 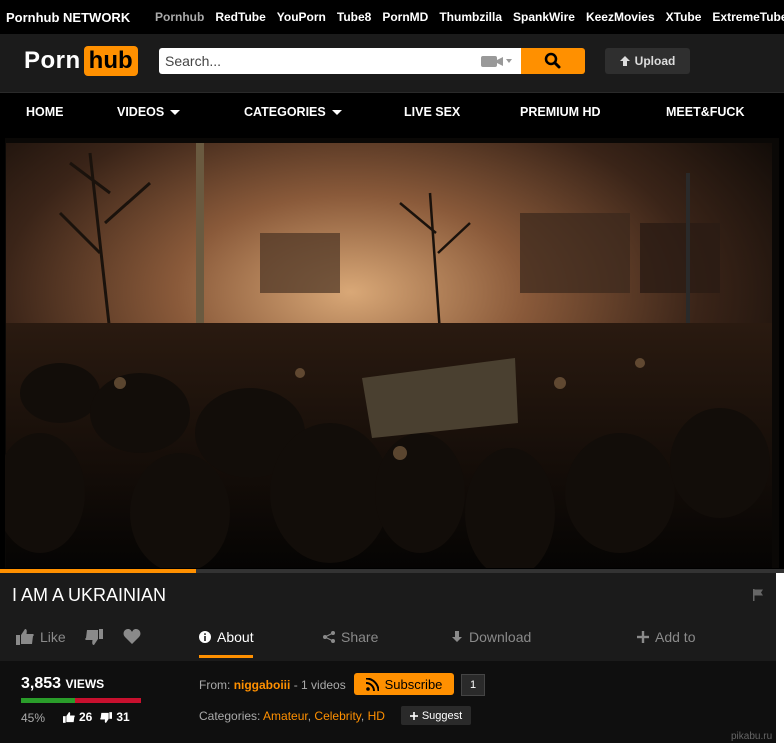 What do you see at coordinates (388, 642) in the screenshot?
I see `video-actions: Like About Share Download Add to` at bounding box center [388, 642].